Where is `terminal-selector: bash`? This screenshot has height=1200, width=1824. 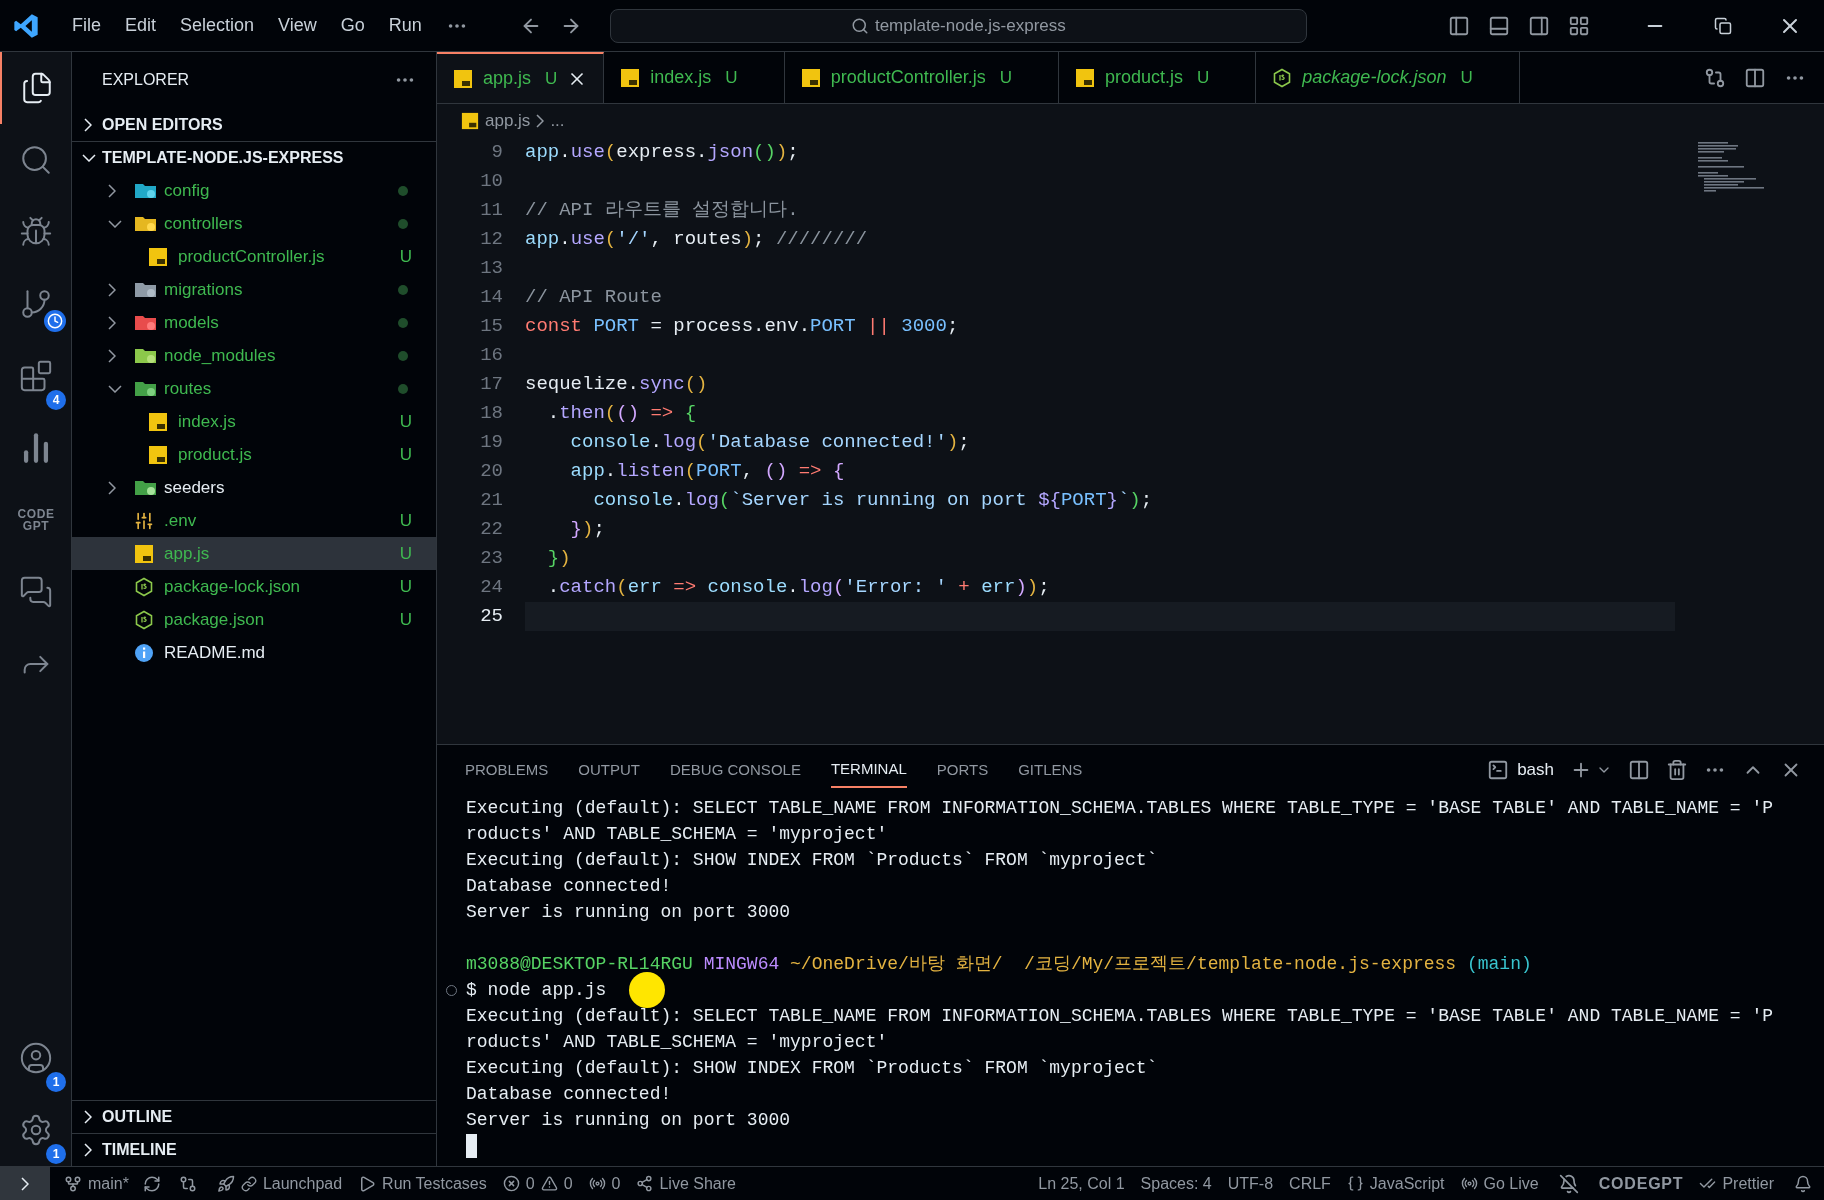 terminal-selector: bash is located at coordinates (1520, 770).